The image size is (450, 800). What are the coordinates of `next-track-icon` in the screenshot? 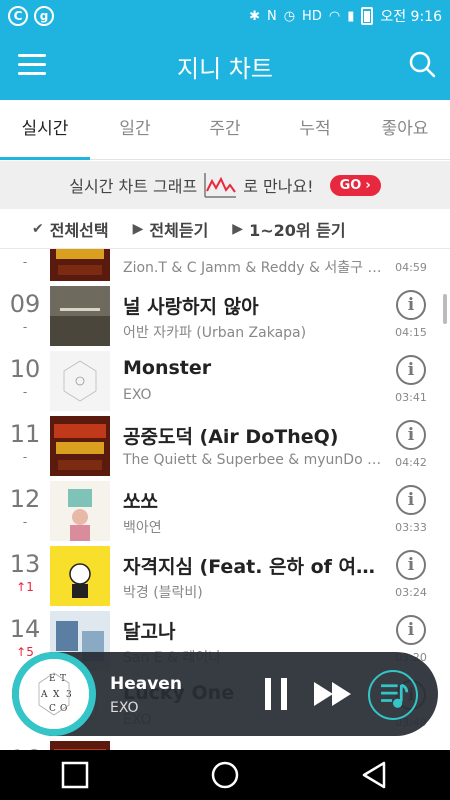 It's located at (333, 694).